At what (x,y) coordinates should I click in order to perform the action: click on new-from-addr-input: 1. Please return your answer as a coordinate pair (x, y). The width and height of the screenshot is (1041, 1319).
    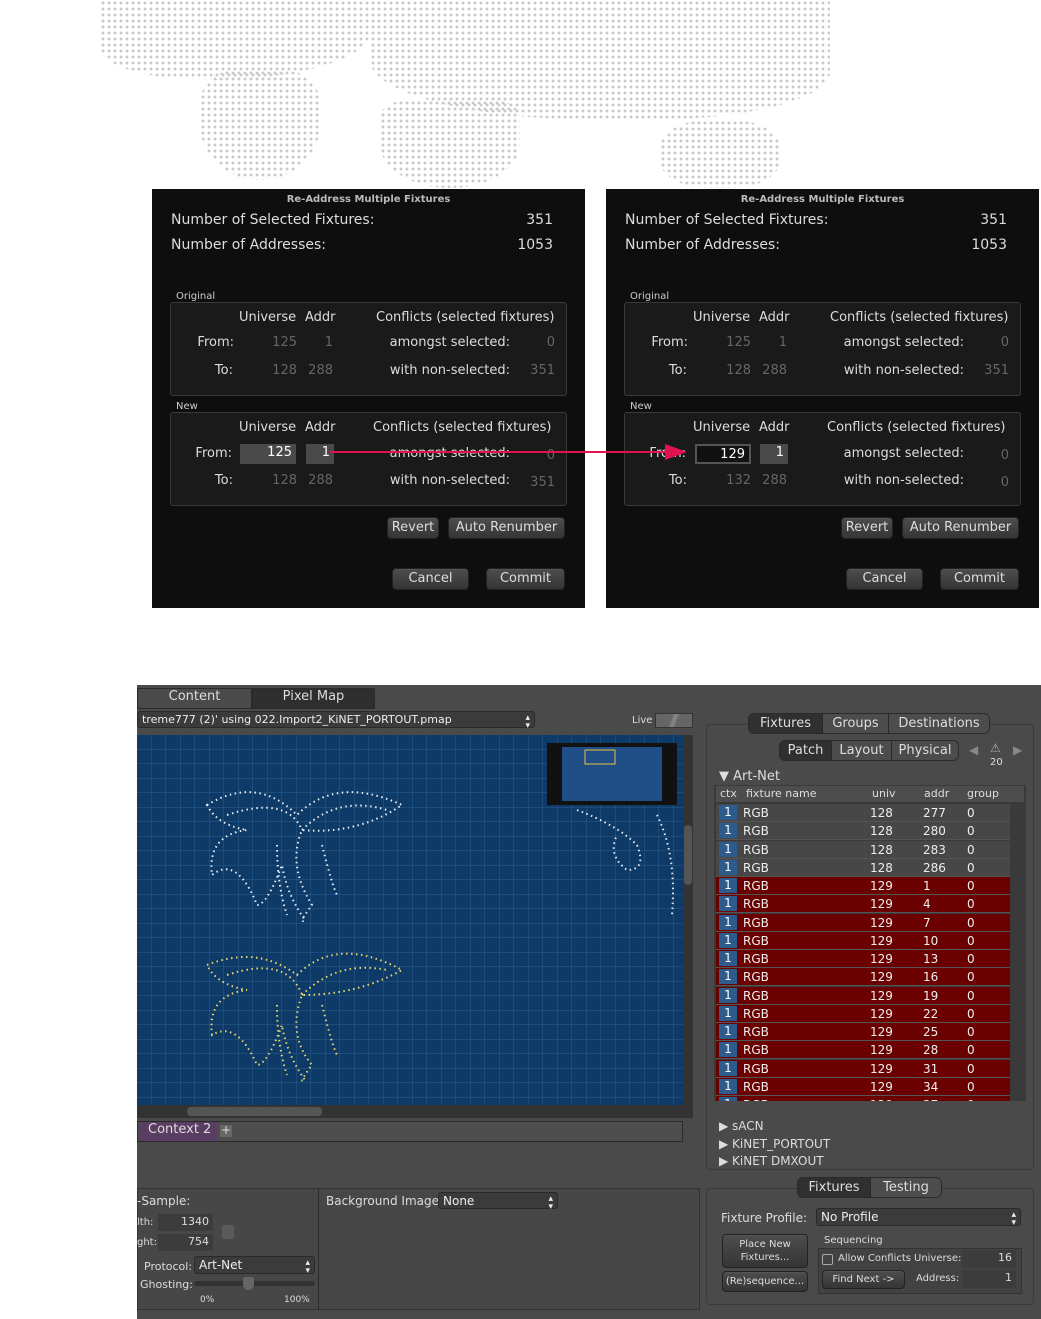
    Looking at the image, I should click on (774, 454).